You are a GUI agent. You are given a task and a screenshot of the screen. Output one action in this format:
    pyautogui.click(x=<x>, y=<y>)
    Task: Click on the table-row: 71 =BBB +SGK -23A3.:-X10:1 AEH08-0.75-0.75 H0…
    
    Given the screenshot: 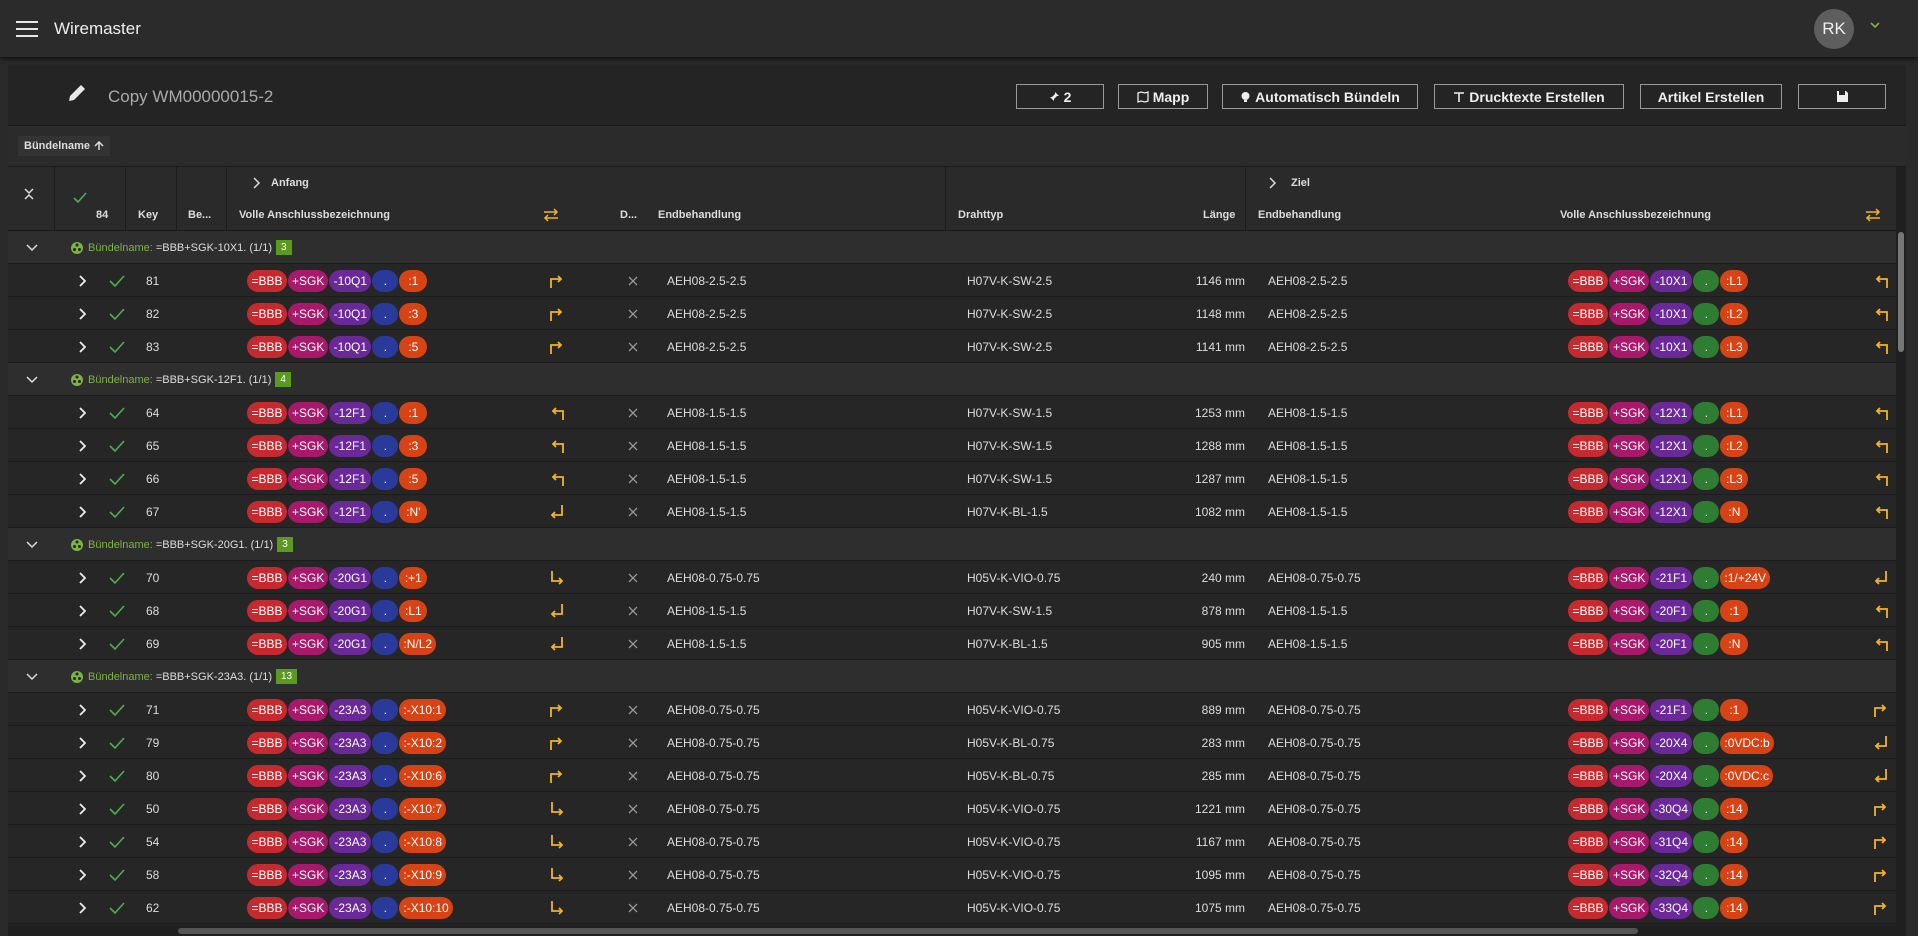 What is the action you would take?
    pyautogui.click(x=953, y=709)
    